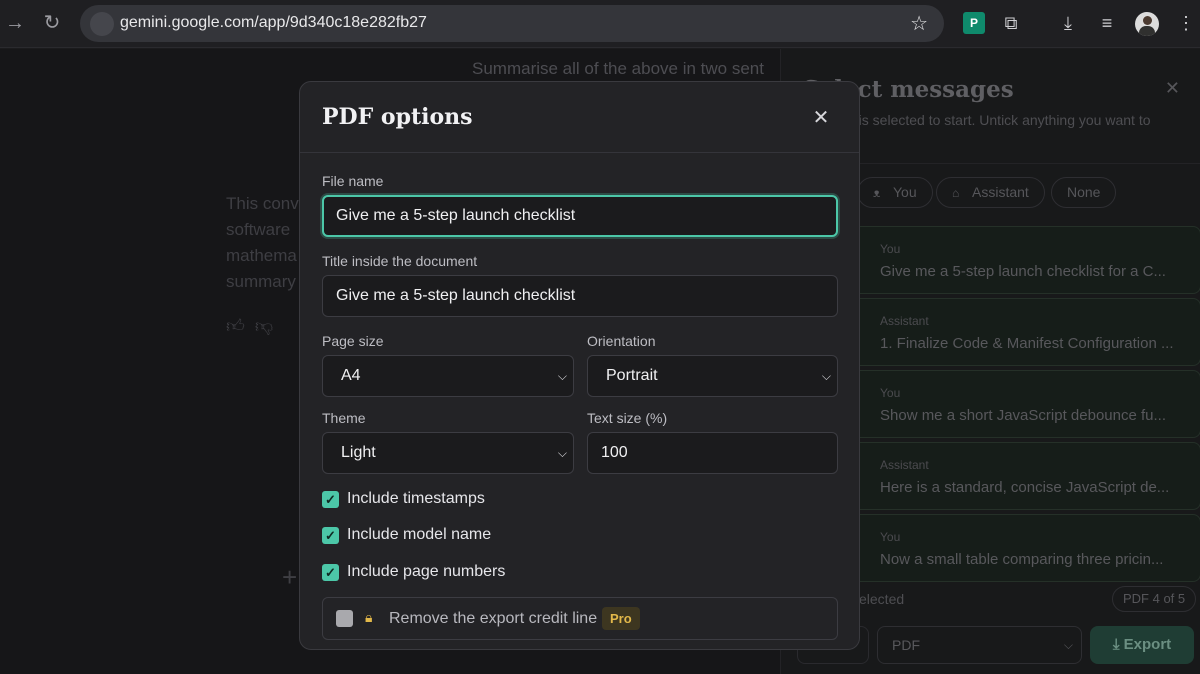 Image resolution: width=1200 pixels, height=674 pixels. I want to click on more-menu-icon: ⋮, so click(1186, 23).